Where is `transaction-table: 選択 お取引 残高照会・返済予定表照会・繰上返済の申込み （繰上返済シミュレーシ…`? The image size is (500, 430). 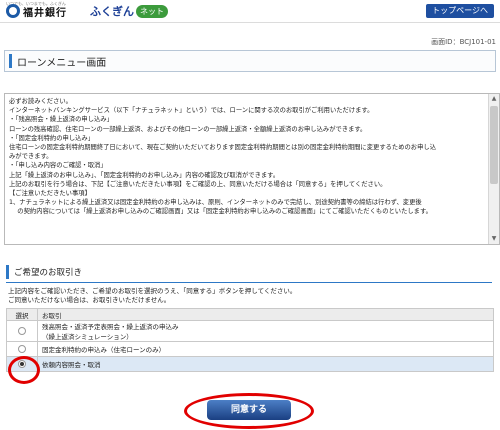 transaction-table: 選択 お取引 残高照会・返済予定表照会・繰上返済の申込み （繰上返済シミュレーシ… is located at coordinates (250, 340).